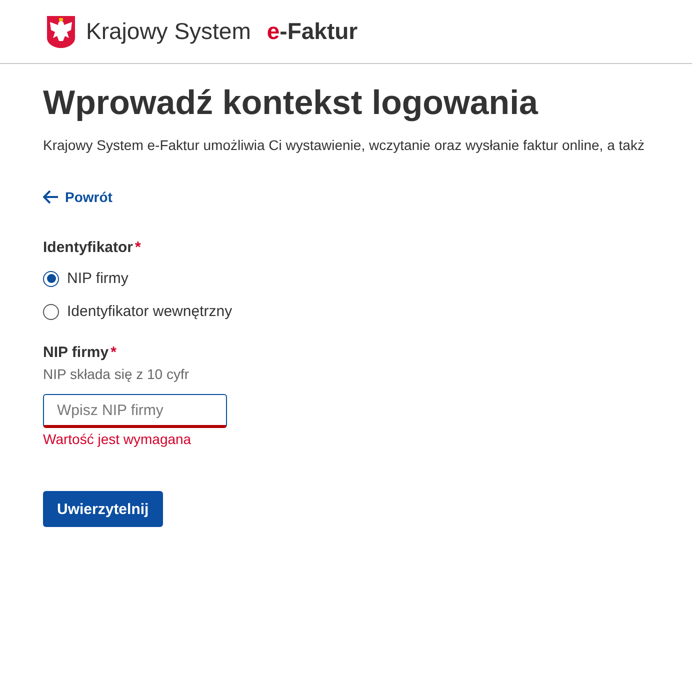 Image resolution: width=692 pixels, height=686 pixels. Describe the element at coordinates (273, 31) in the screenshot. I see `logo-accent: e` at that location.